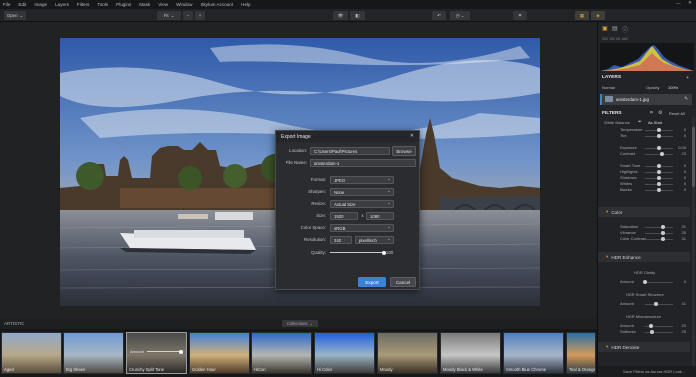  What do you see at coordinates (22, 4) in the screenshot?
I see `menu-edit: Edit` at bounding box center [22, 4].